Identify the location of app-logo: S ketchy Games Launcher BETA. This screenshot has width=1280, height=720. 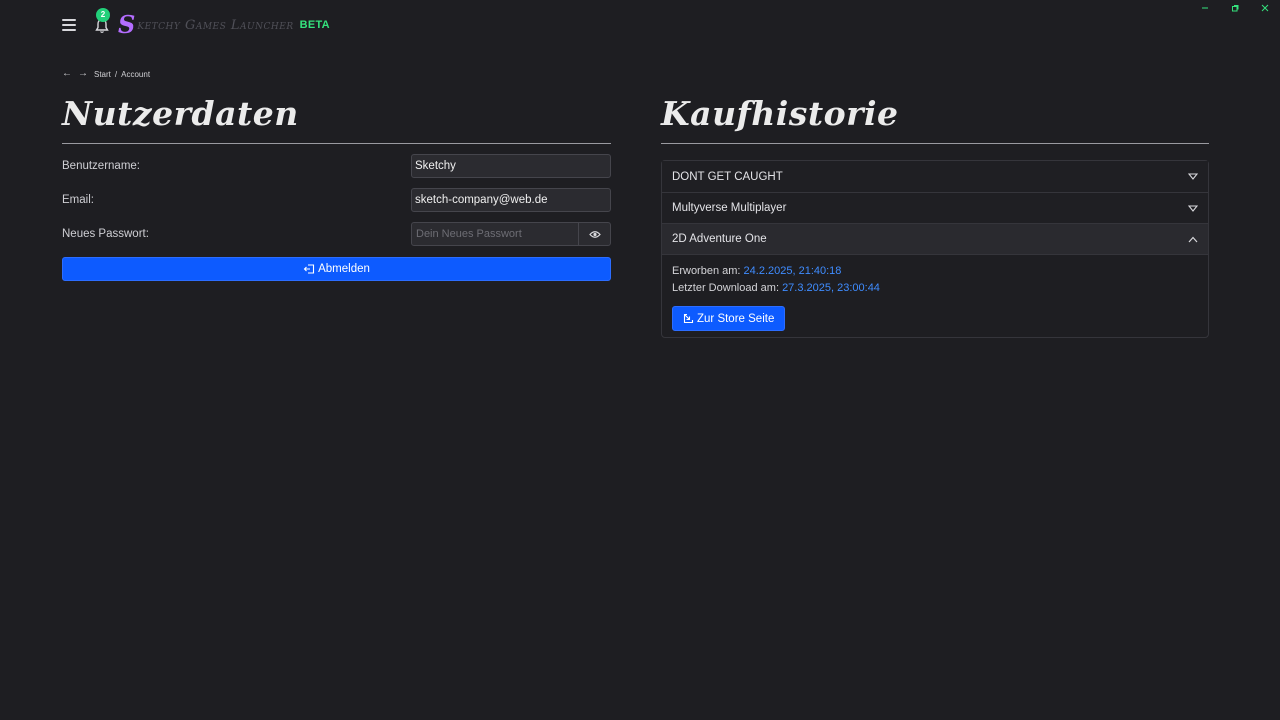
(224, 25).